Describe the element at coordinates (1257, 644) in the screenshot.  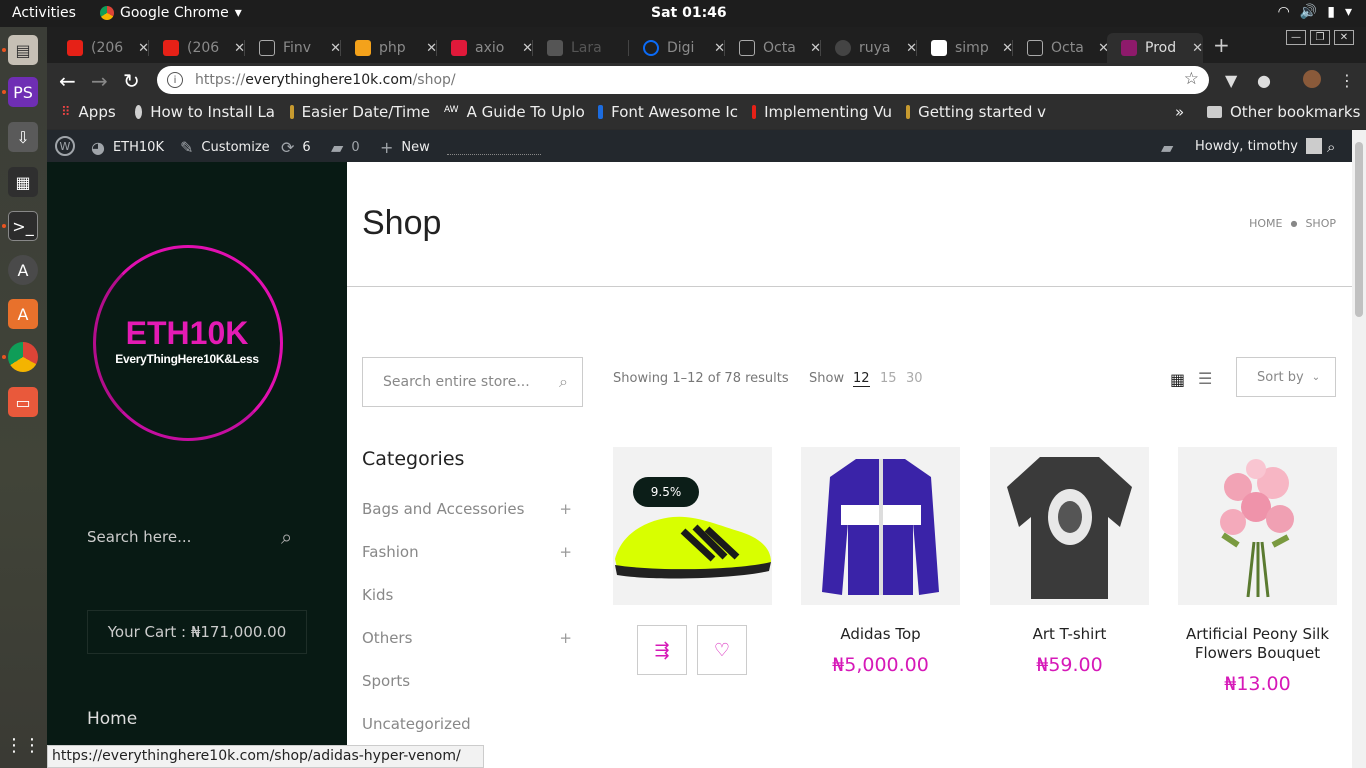
I see `product-name: Artificial Peony Silk Flowers Bouquet` at that location.